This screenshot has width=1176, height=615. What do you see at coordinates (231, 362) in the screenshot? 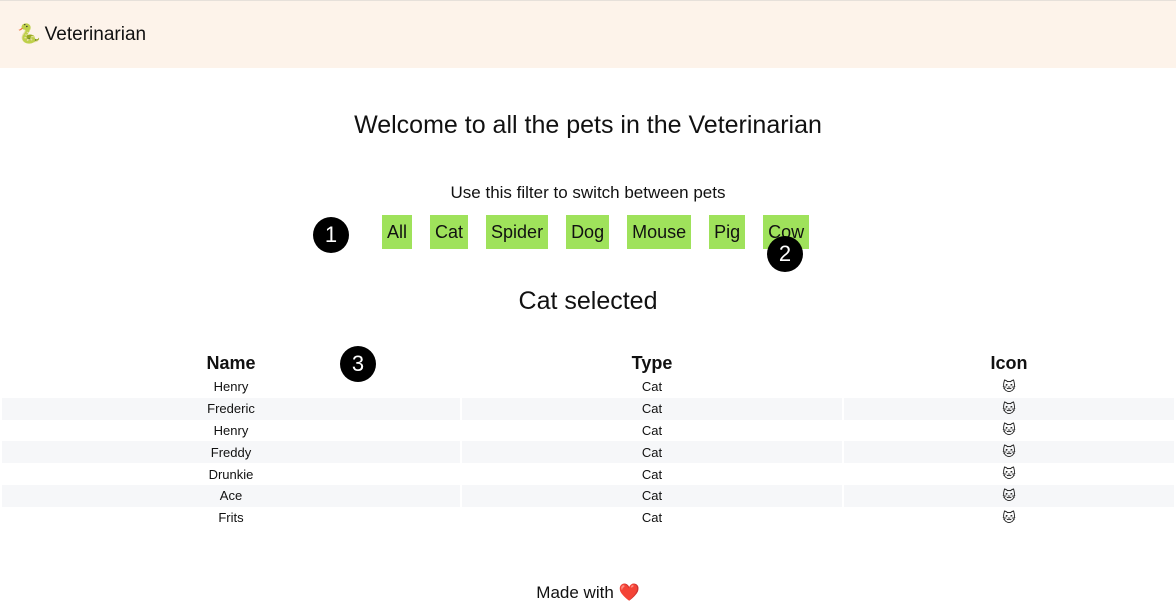
I see `column-header-name: Name` at bounding box center [231, 362].